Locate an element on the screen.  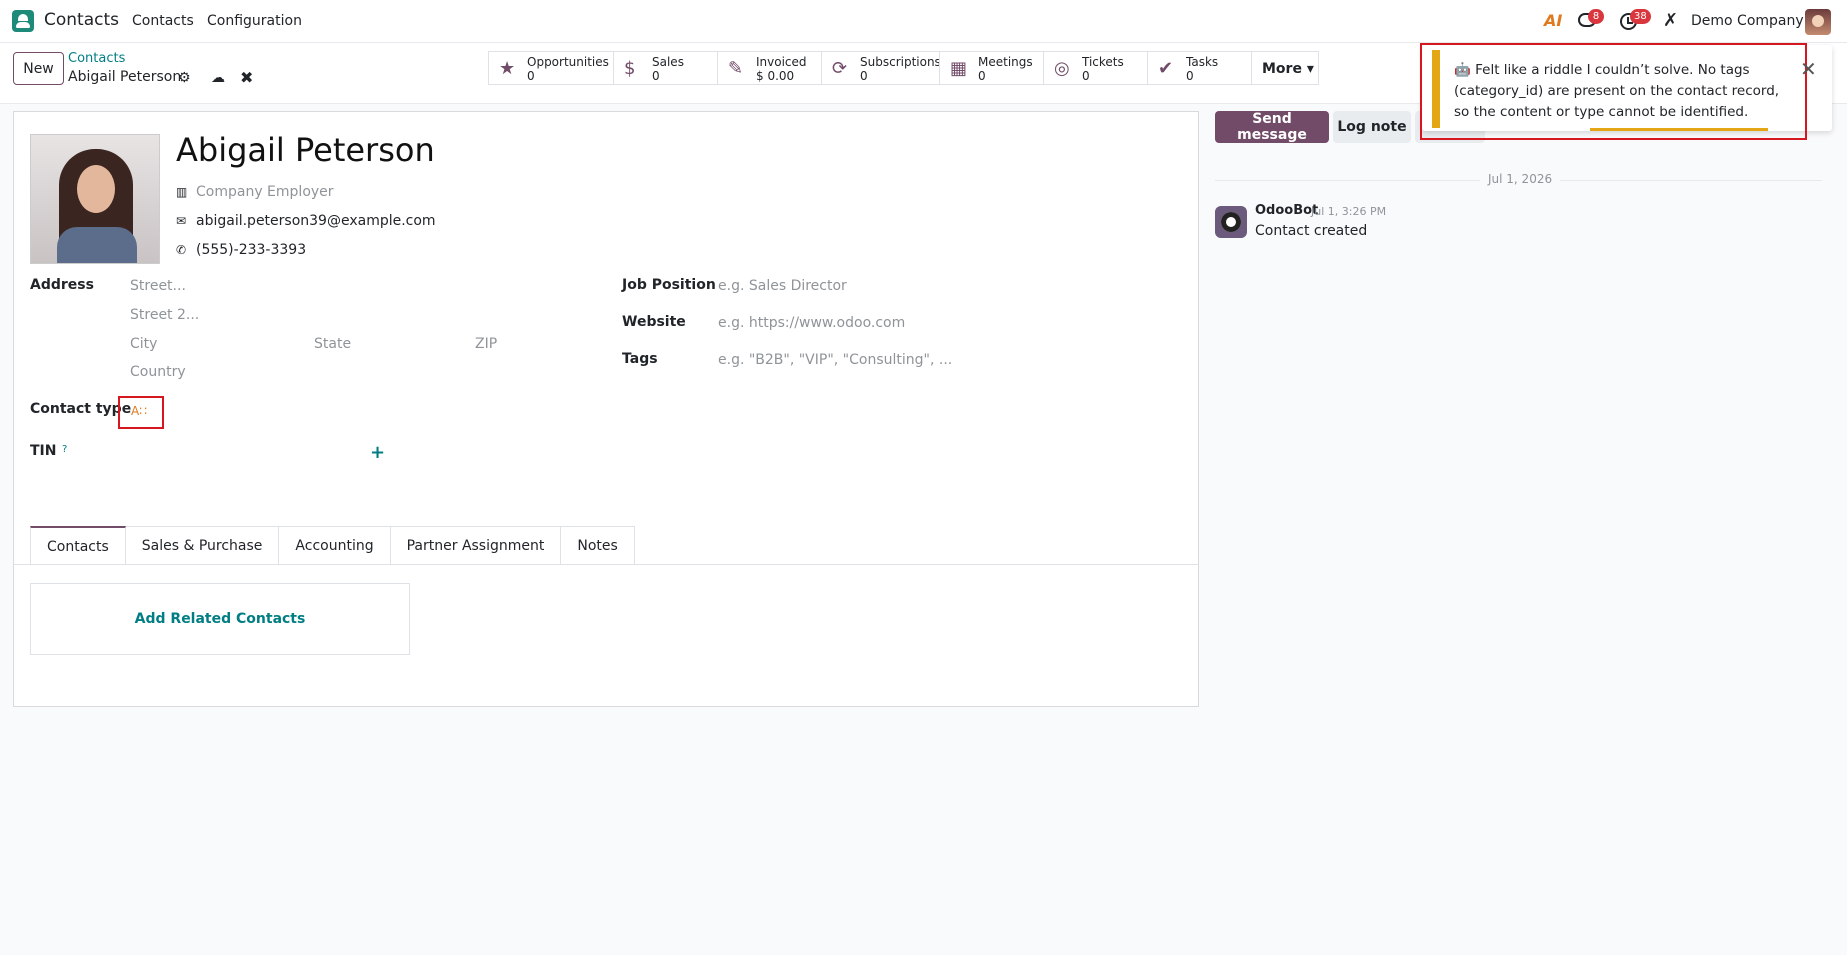
smart-button-tickets: ◎ Tickets 0 is located at coordinates (1095, 68).